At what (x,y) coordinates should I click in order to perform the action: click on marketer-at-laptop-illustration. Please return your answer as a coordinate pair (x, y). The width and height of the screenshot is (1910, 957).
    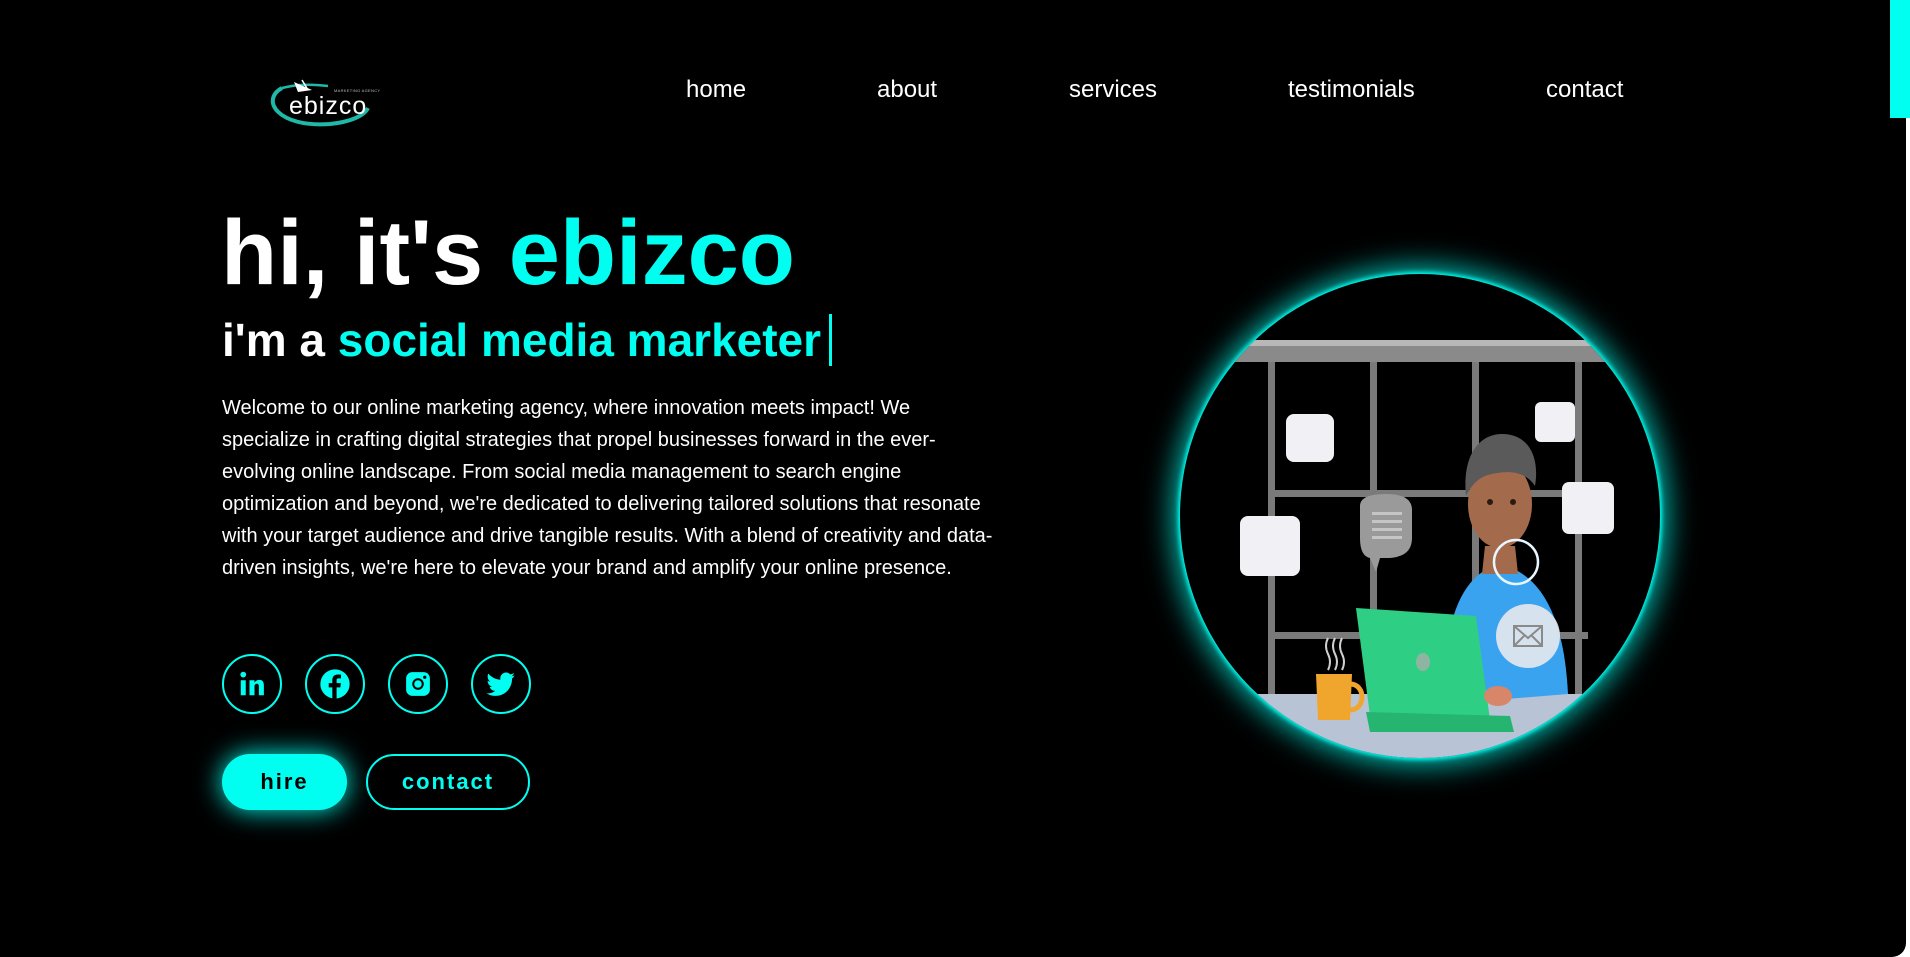
    Looking at the image, I should click on (1420, 549).